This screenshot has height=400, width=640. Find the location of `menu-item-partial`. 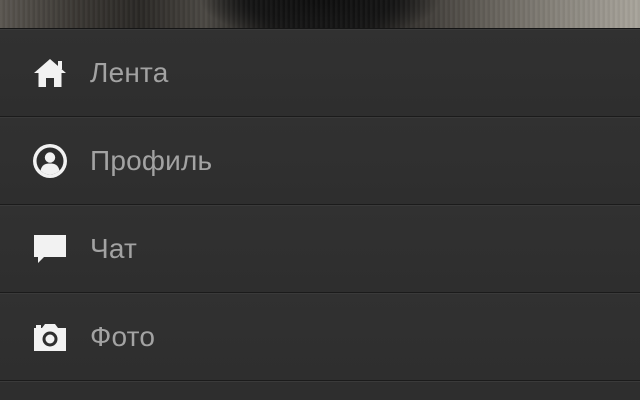

menu-item-partial is located at coordinates (320, 390).